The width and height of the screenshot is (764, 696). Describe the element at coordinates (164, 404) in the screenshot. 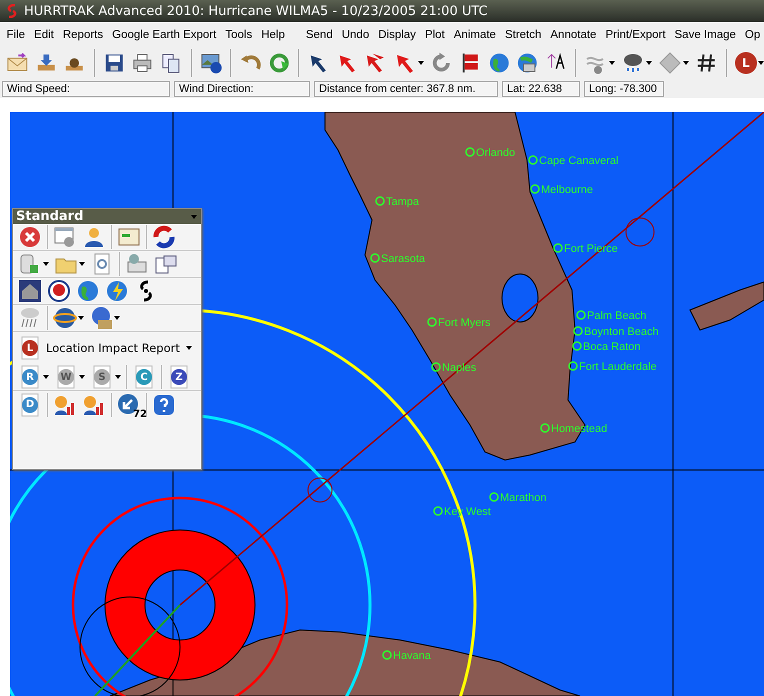

I see `help-icon` at that location.